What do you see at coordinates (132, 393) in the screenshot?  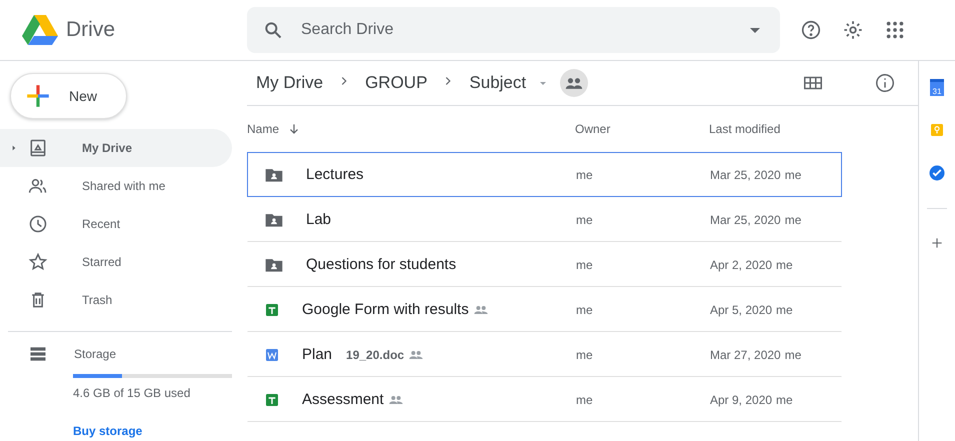 I see `storage-usage: 4.6 GB of 15 GB used` at bounding box center [132, 393].